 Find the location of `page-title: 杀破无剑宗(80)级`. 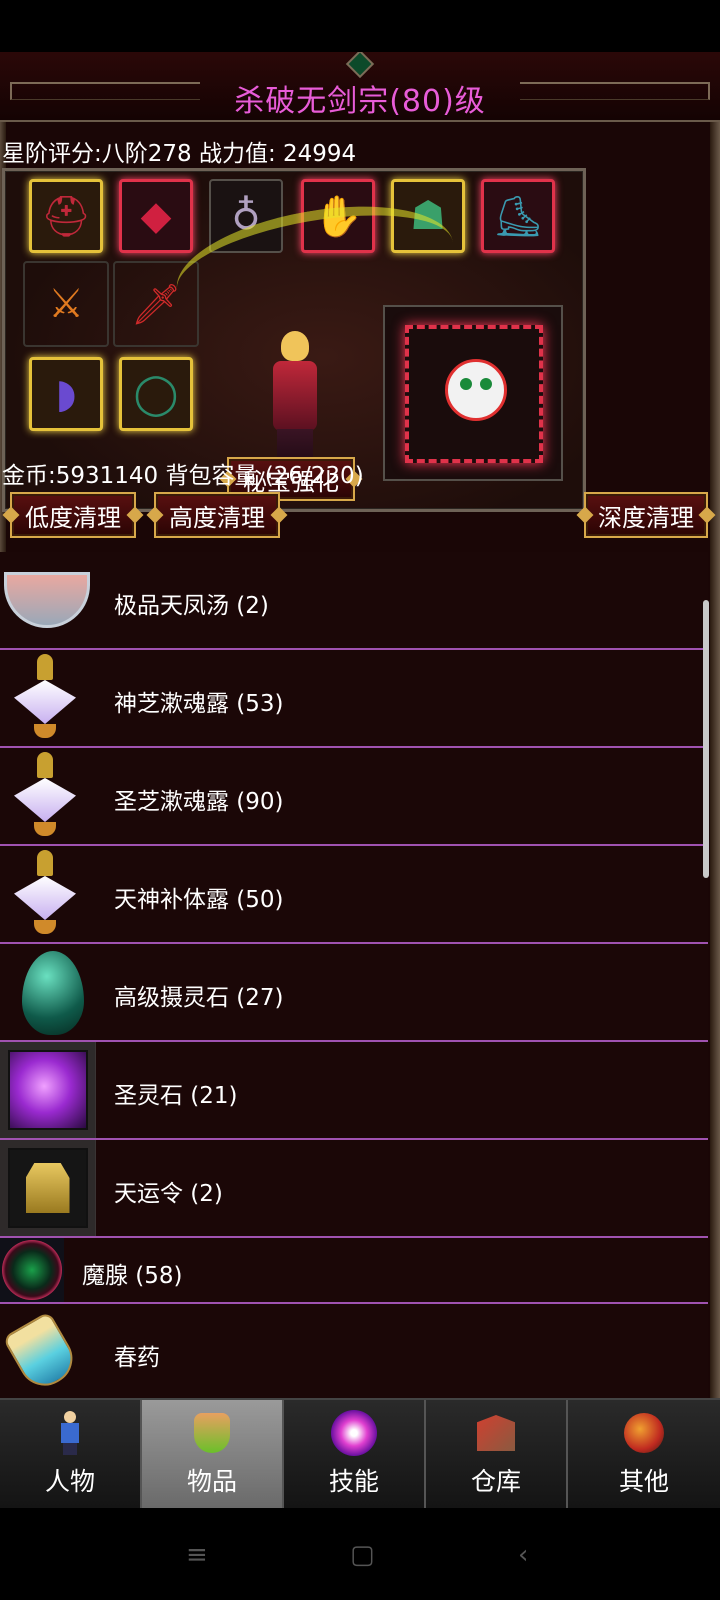

page-title: 杀破无剑宗(80)级 is located at coordinates (360, 101).